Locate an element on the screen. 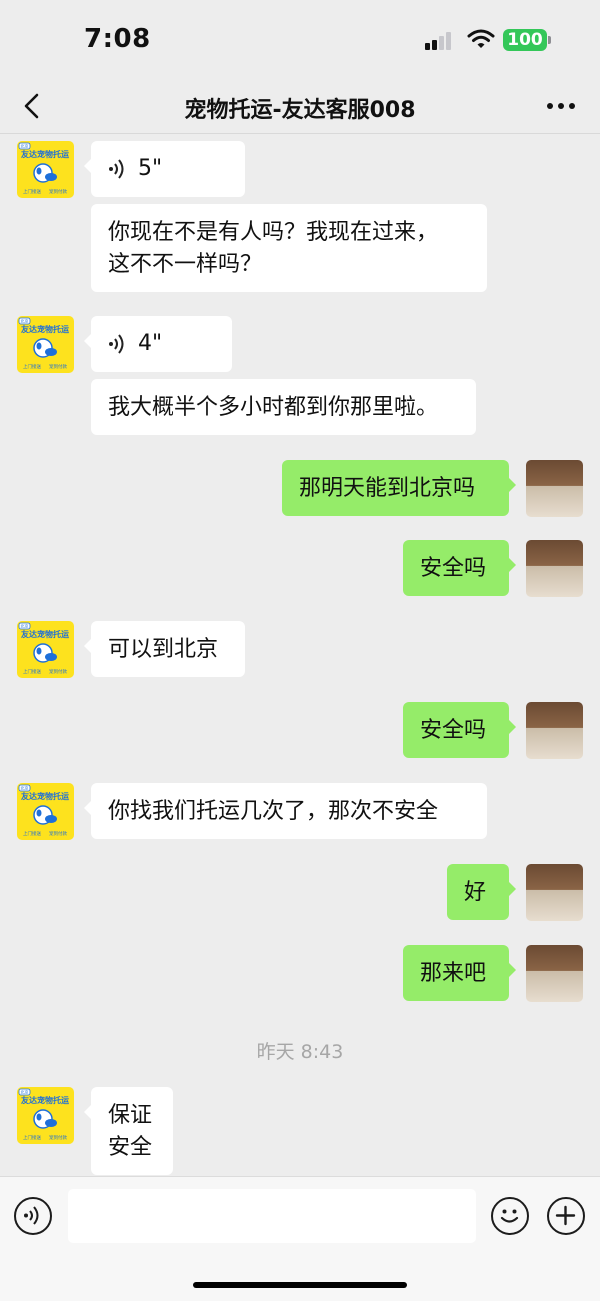 Image resolution: width=600 pixels, height=1301 pixels. plus-icon is located at coordinates (565, 1215).